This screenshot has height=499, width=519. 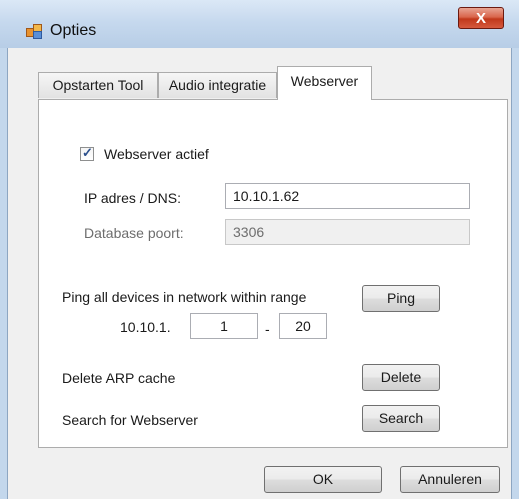 What do you see at coordinates (401, 418) in the screenshot?
I see `search-button: Search` at bounding box center [401, 418].